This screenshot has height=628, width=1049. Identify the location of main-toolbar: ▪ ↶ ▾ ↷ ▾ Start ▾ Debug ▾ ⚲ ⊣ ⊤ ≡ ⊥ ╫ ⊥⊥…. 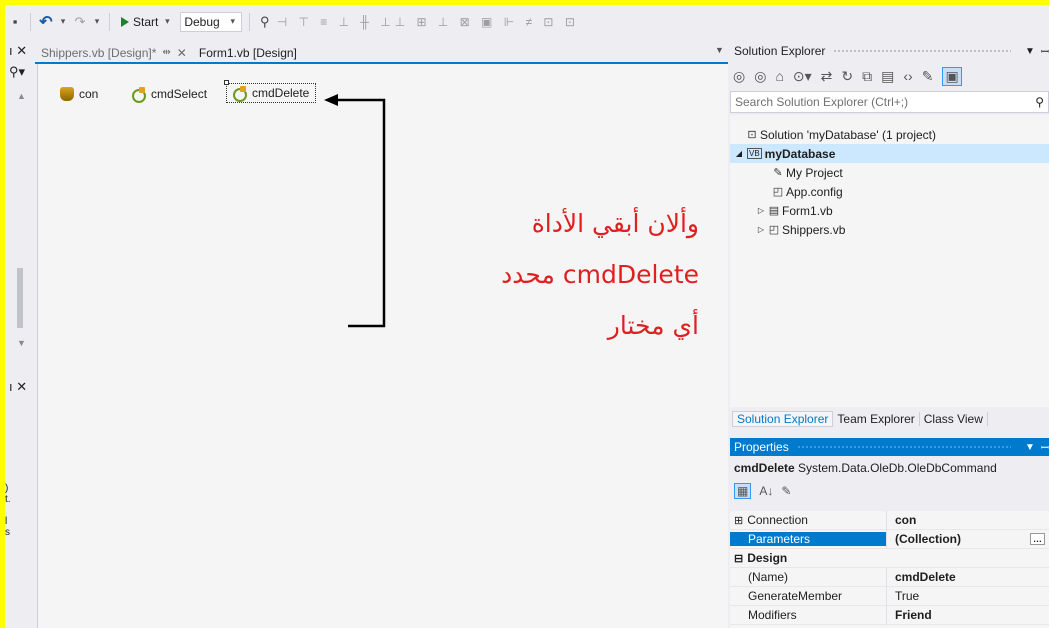
(527, 21).